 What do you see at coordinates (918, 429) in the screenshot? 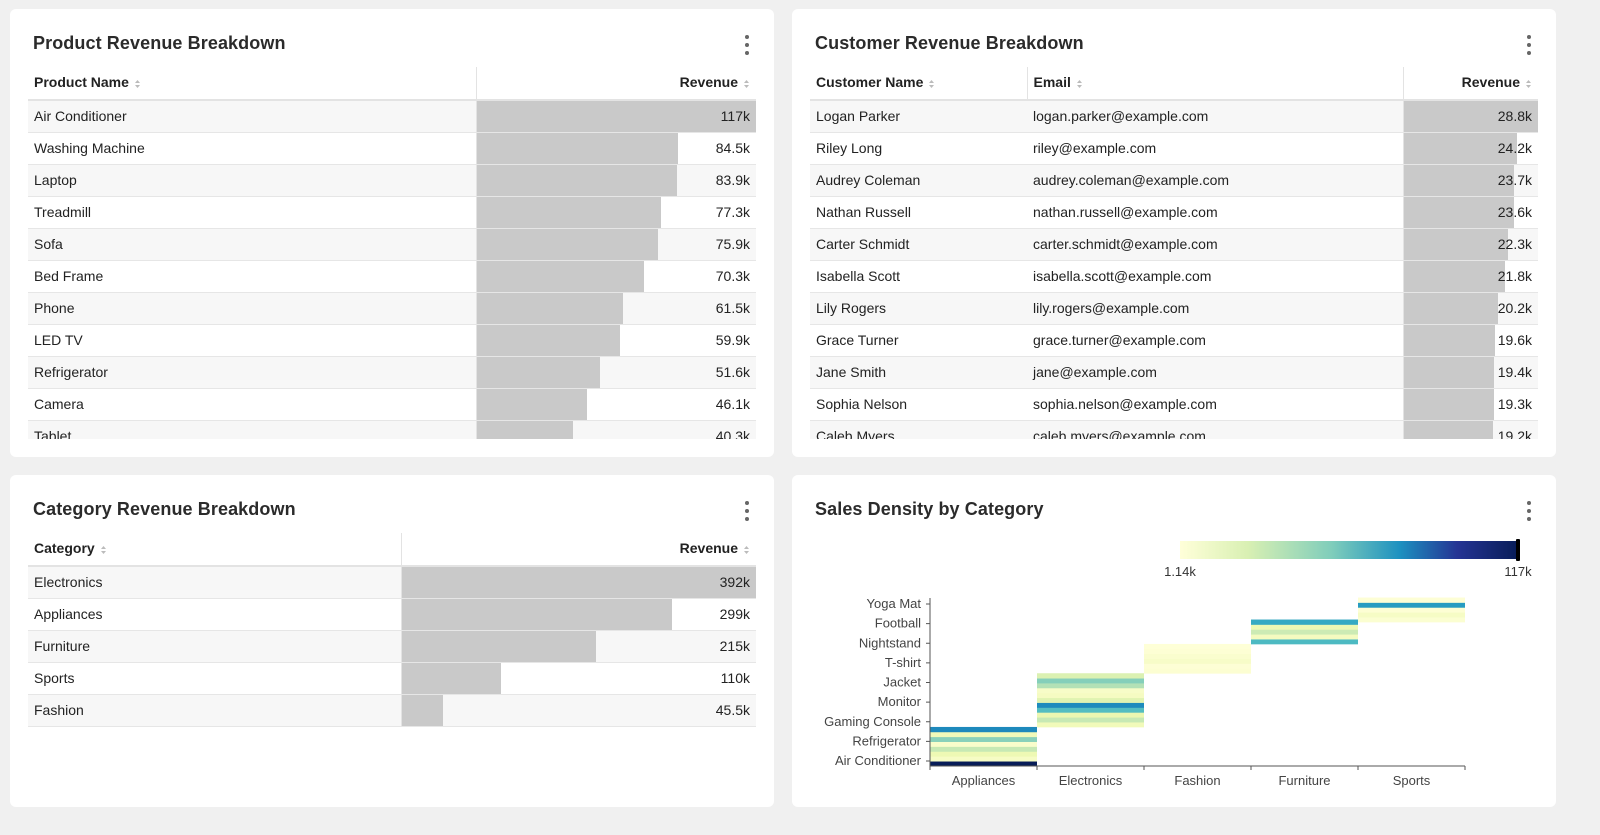
I see `cell-name: Caleb Myers` at bounding box center [918, 429].